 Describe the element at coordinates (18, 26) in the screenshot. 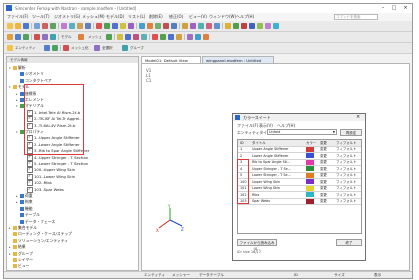

I see `open-folder-icon` at that location.